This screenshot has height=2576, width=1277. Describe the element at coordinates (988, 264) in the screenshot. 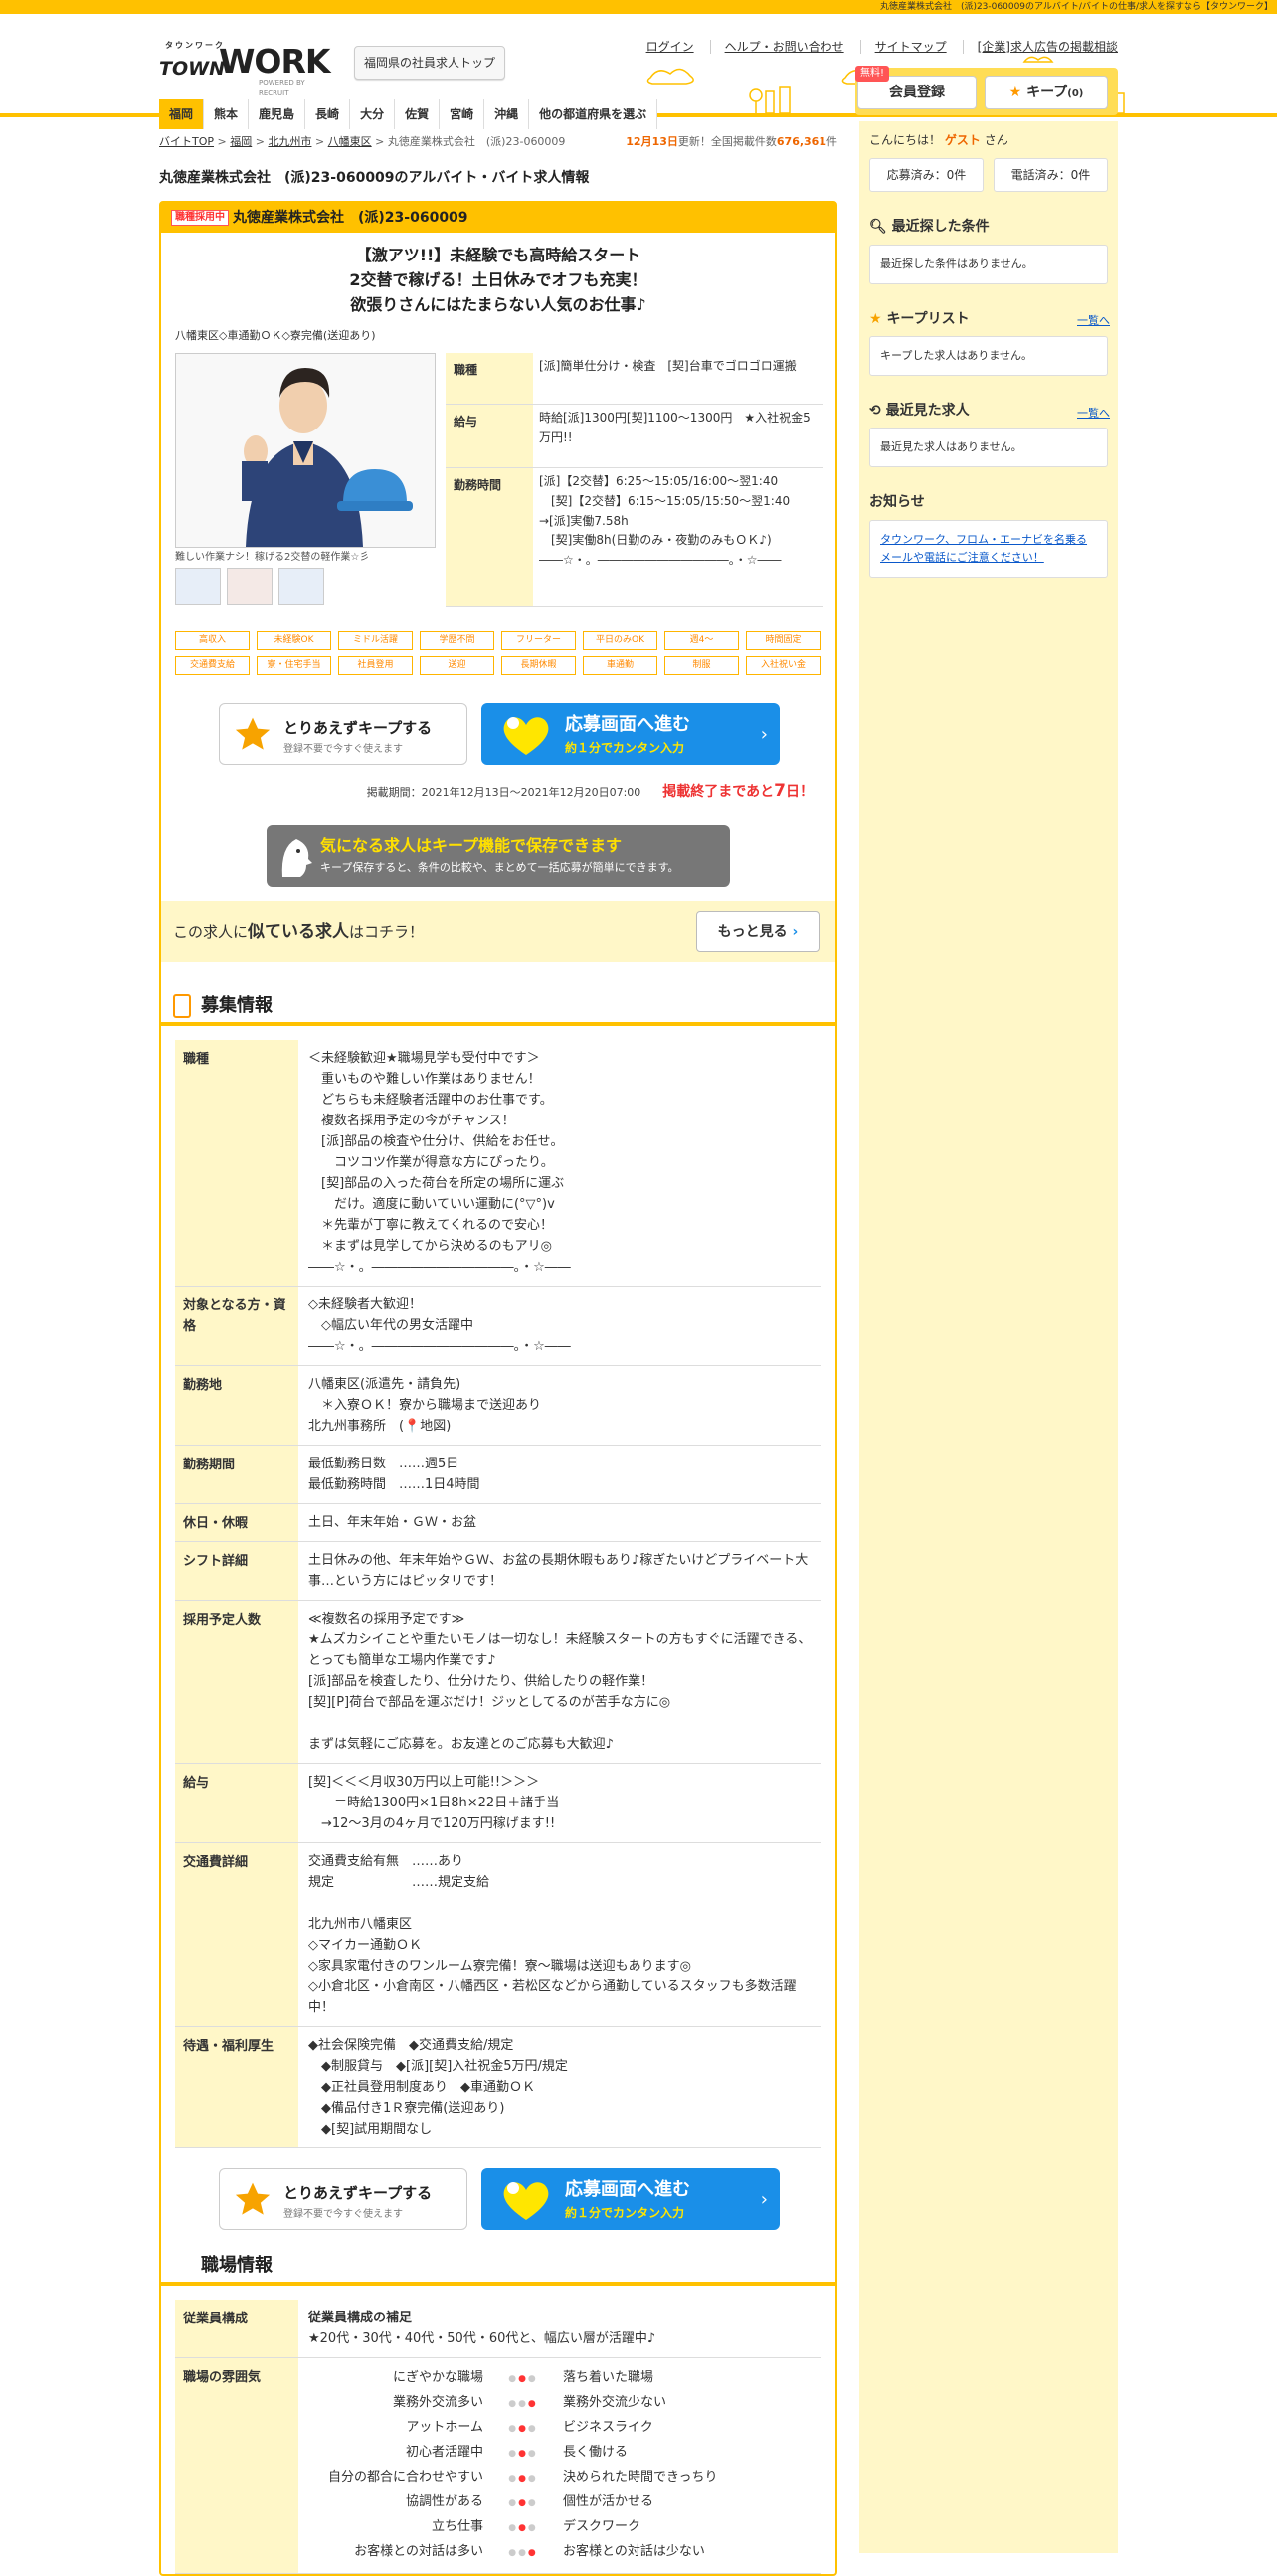

I see `recent-search-box: 最近探した条件はありません。` at that location.